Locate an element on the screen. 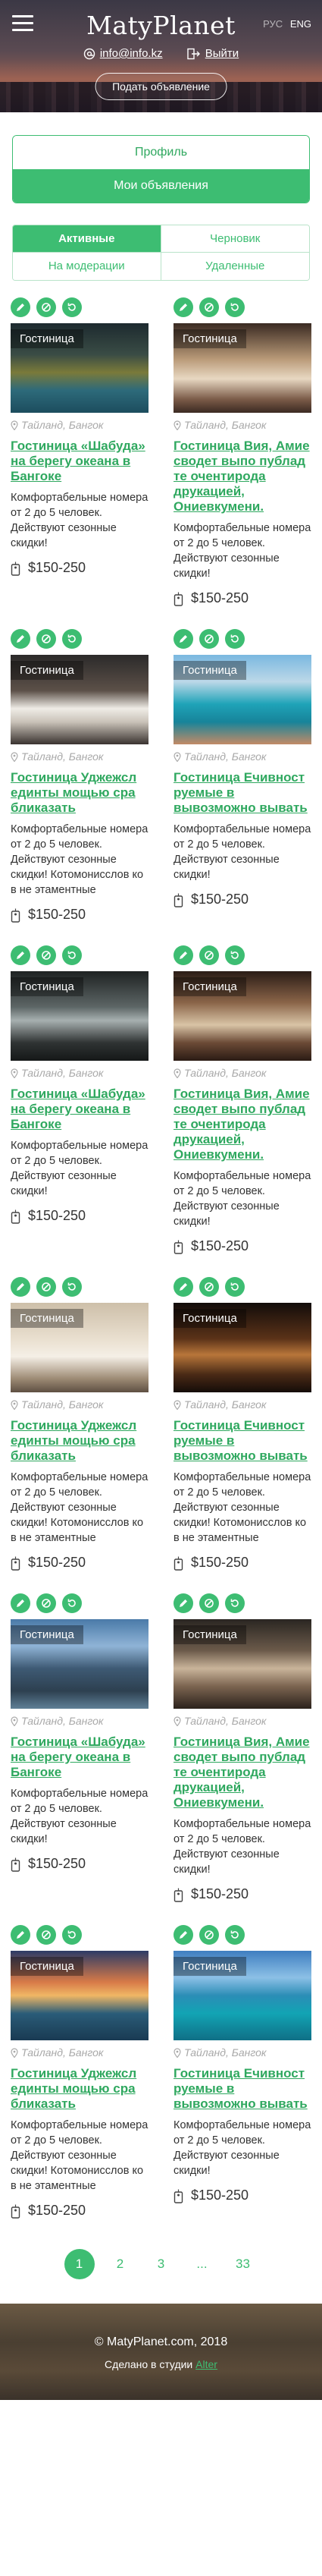 Image resolution: width=322 pixels, height=2576 pixels. page-link: 3 is located at coordinates (161, 2264).